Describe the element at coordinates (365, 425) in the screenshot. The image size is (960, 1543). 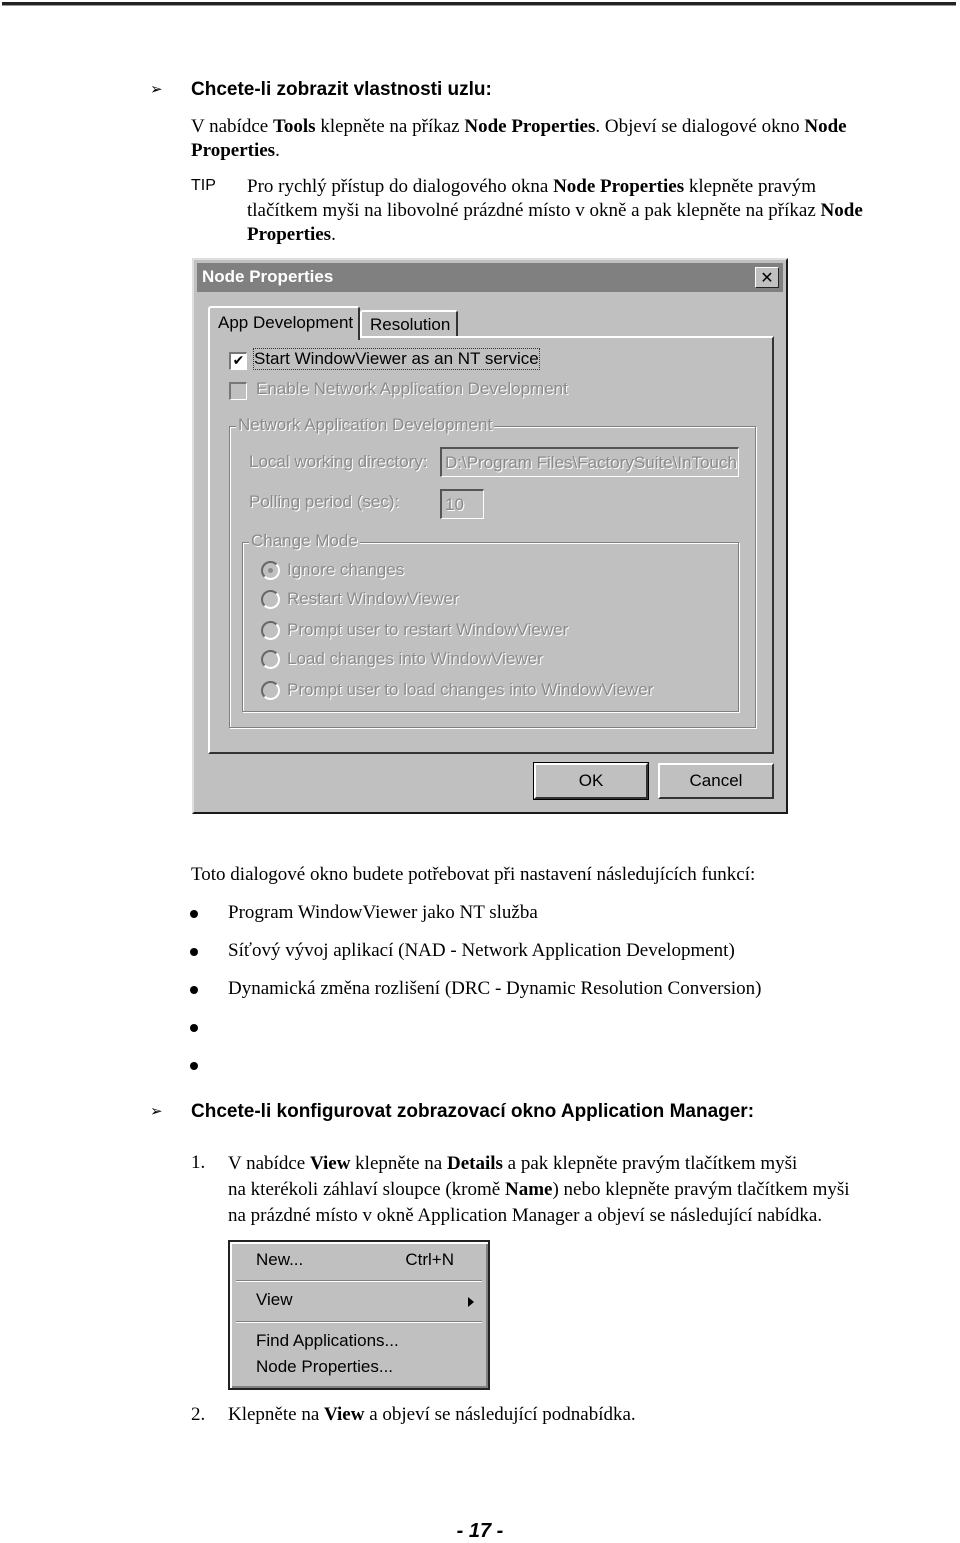
I see `nad-group-legend: Network Application Development` at that location.